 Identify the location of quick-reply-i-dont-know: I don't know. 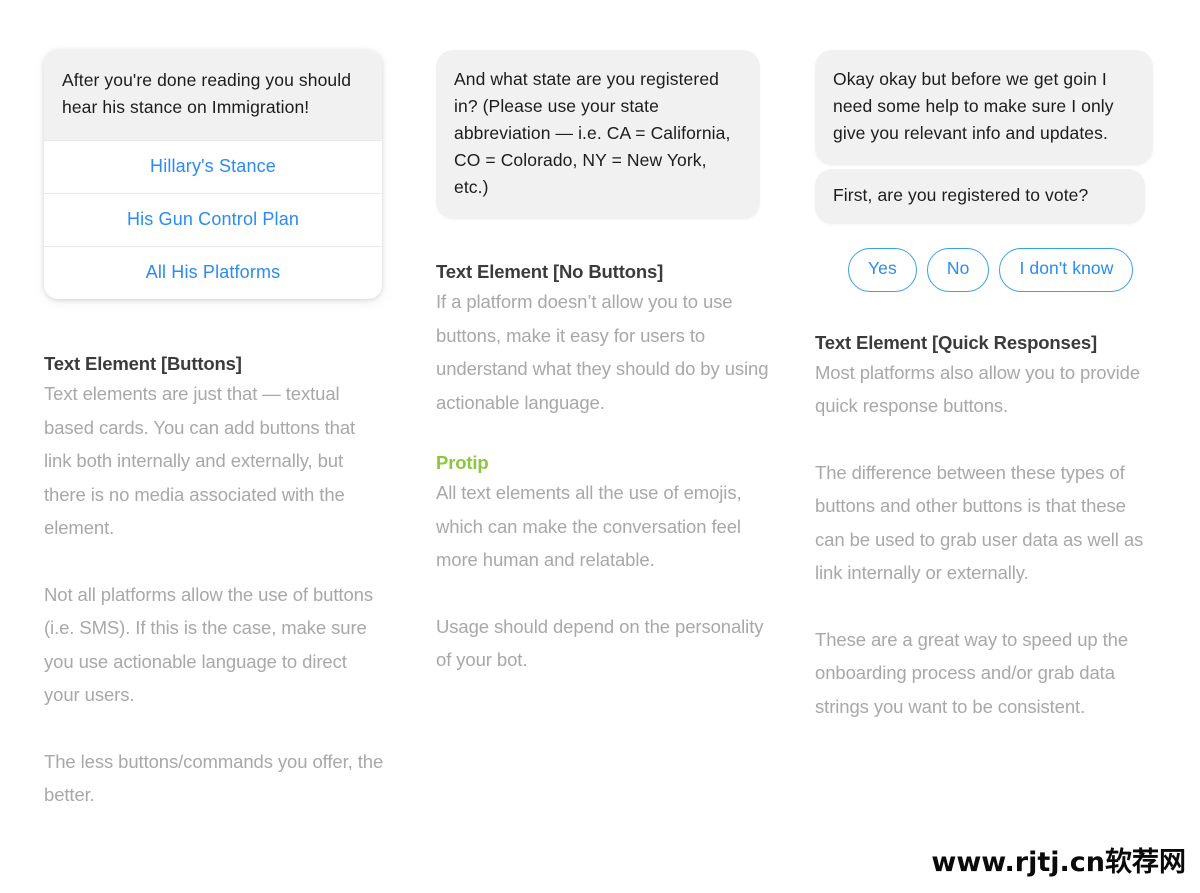
(1066, 270).